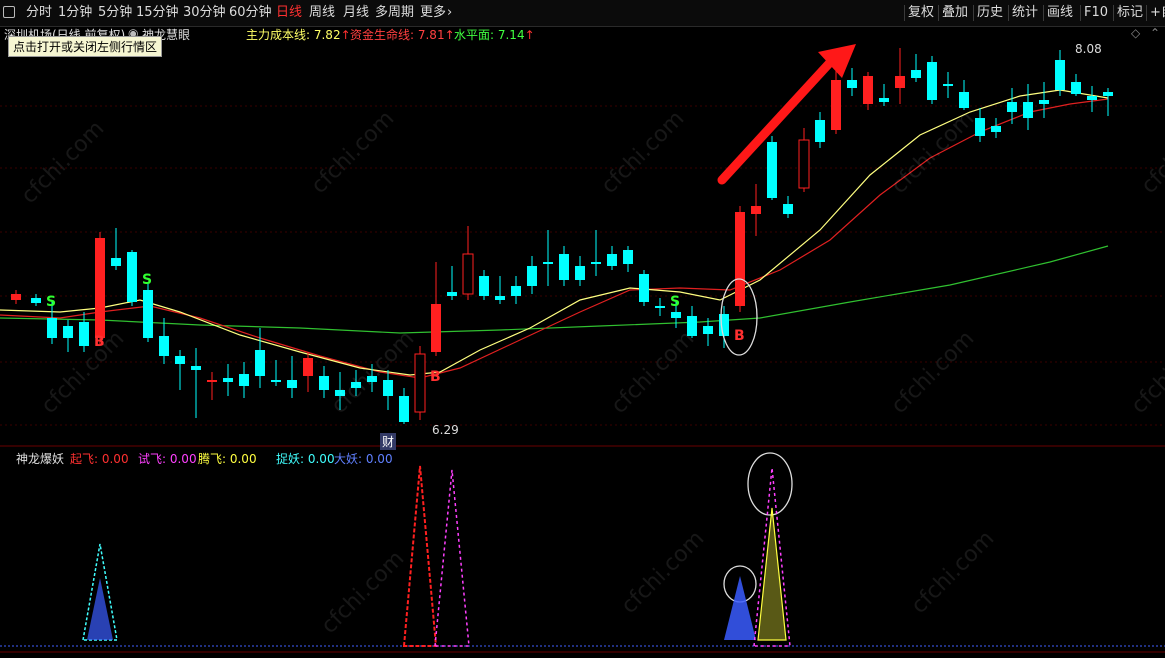  Describe the element at coordinates (955, 13) in the screenshot. I see `tool-button-1: 叠加` at that location.